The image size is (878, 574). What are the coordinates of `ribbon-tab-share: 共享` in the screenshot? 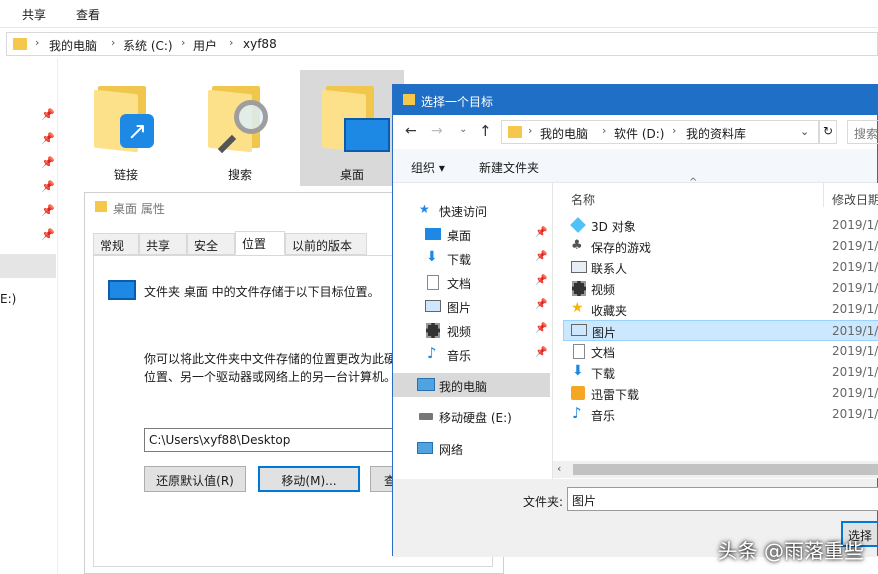 It's located at (34, 14).